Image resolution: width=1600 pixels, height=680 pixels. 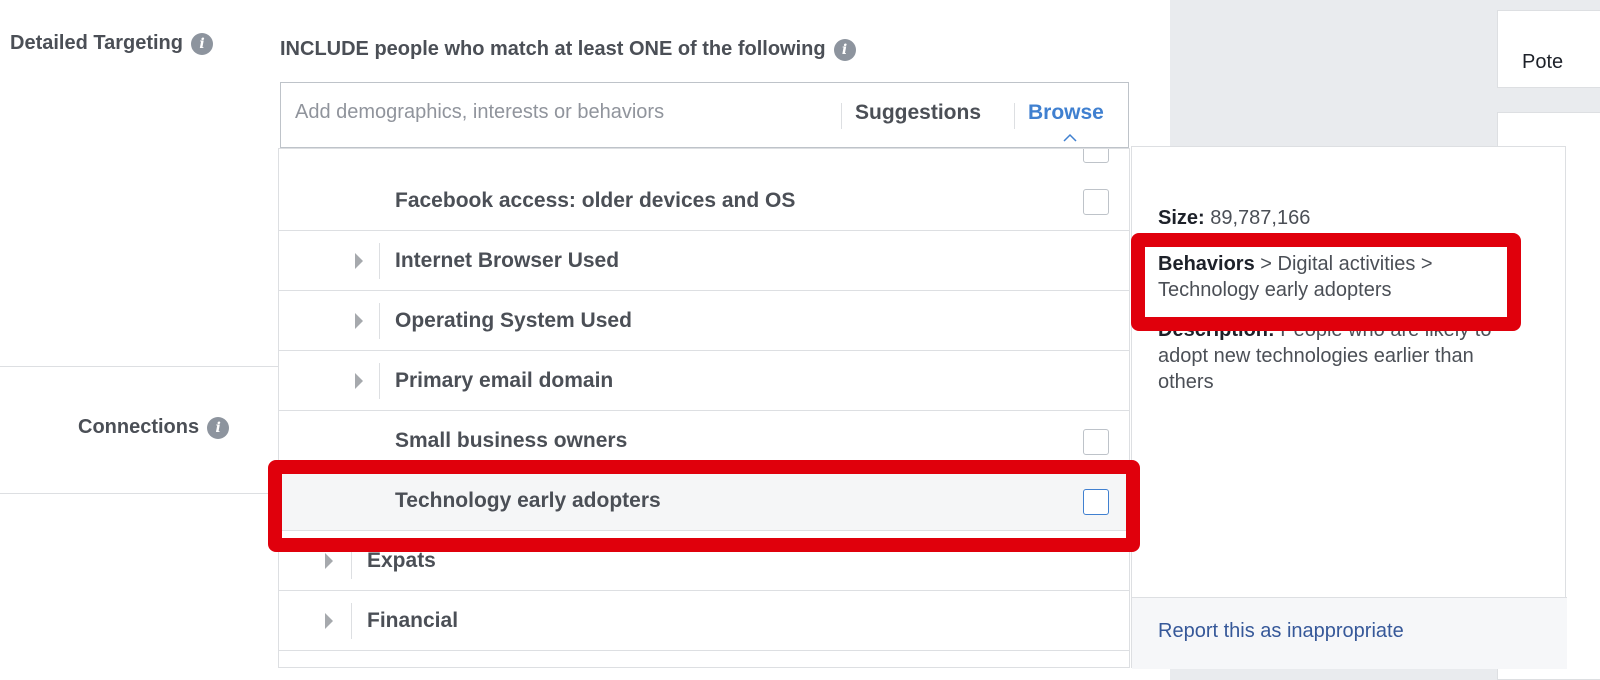 I want to click on audience-size: Size: 89,787,166, so click(x=1343, y=218).